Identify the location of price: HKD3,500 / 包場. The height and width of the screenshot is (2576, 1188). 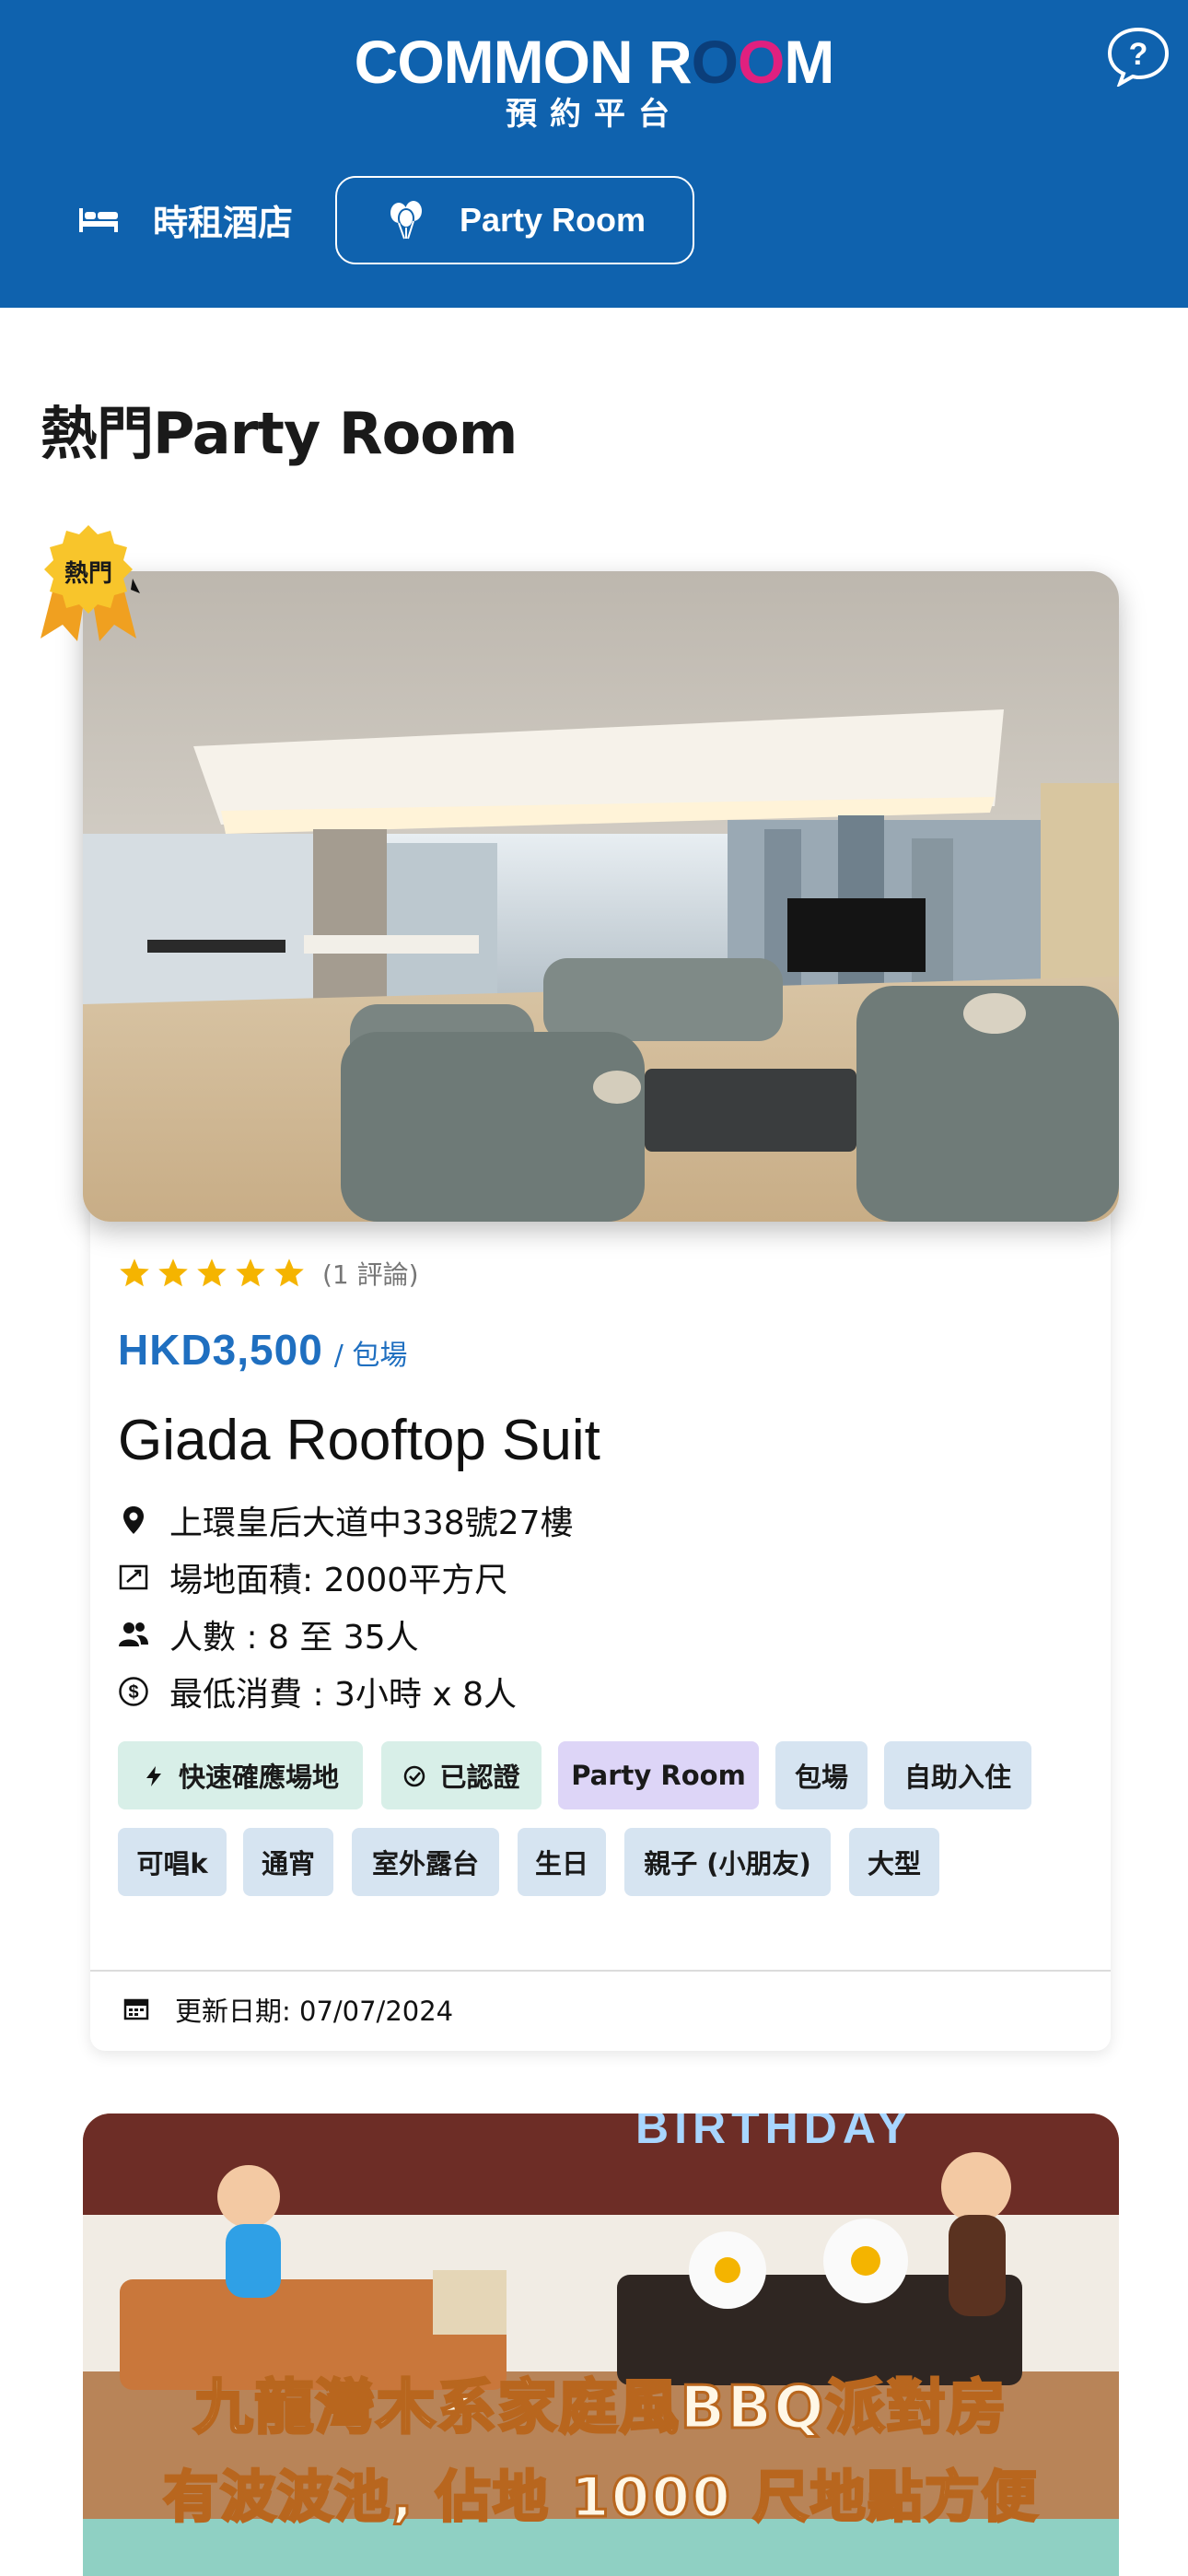
(262, 1350).